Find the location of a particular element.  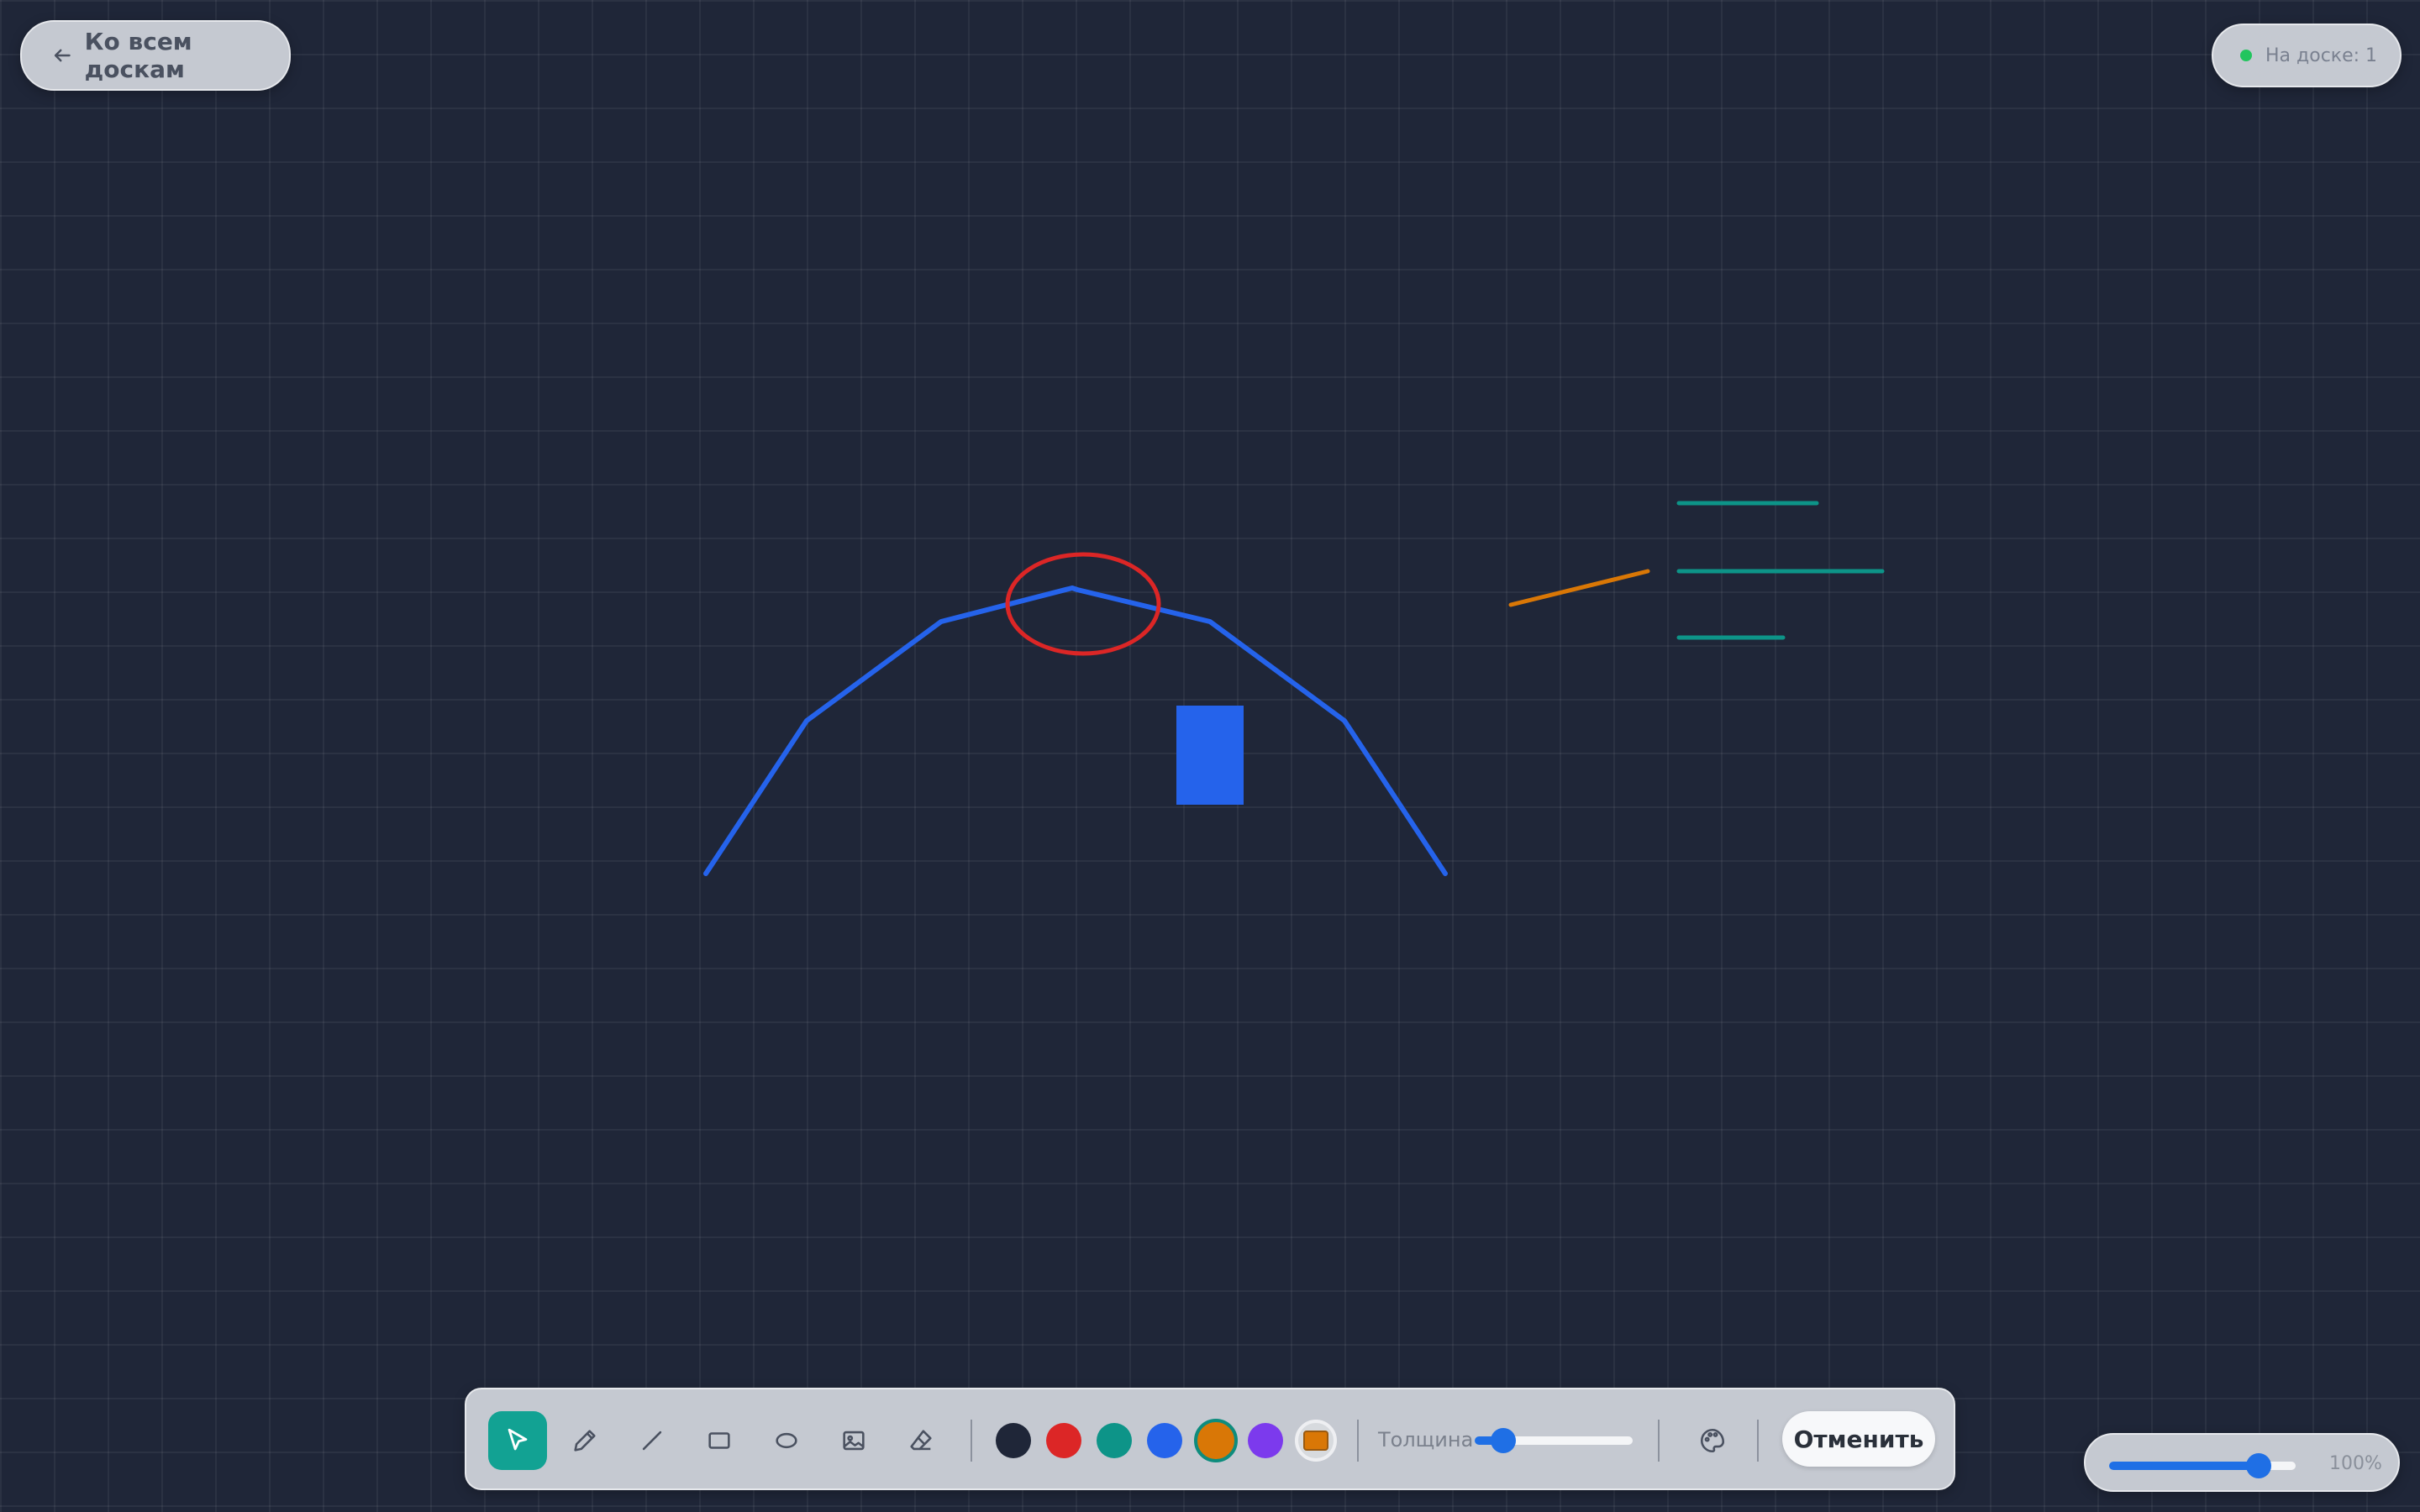

color-swatch-teal is located at coordinates (1114, 1440).